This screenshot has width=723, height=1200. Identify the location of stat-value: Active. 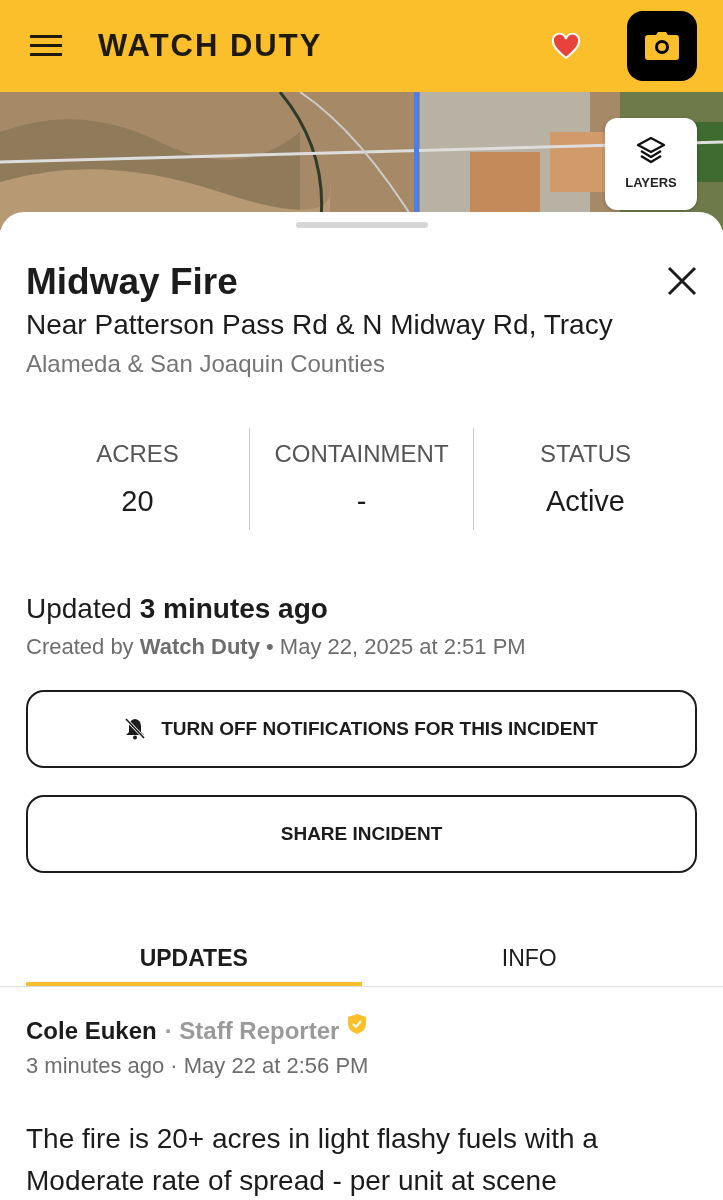
(585, 502).